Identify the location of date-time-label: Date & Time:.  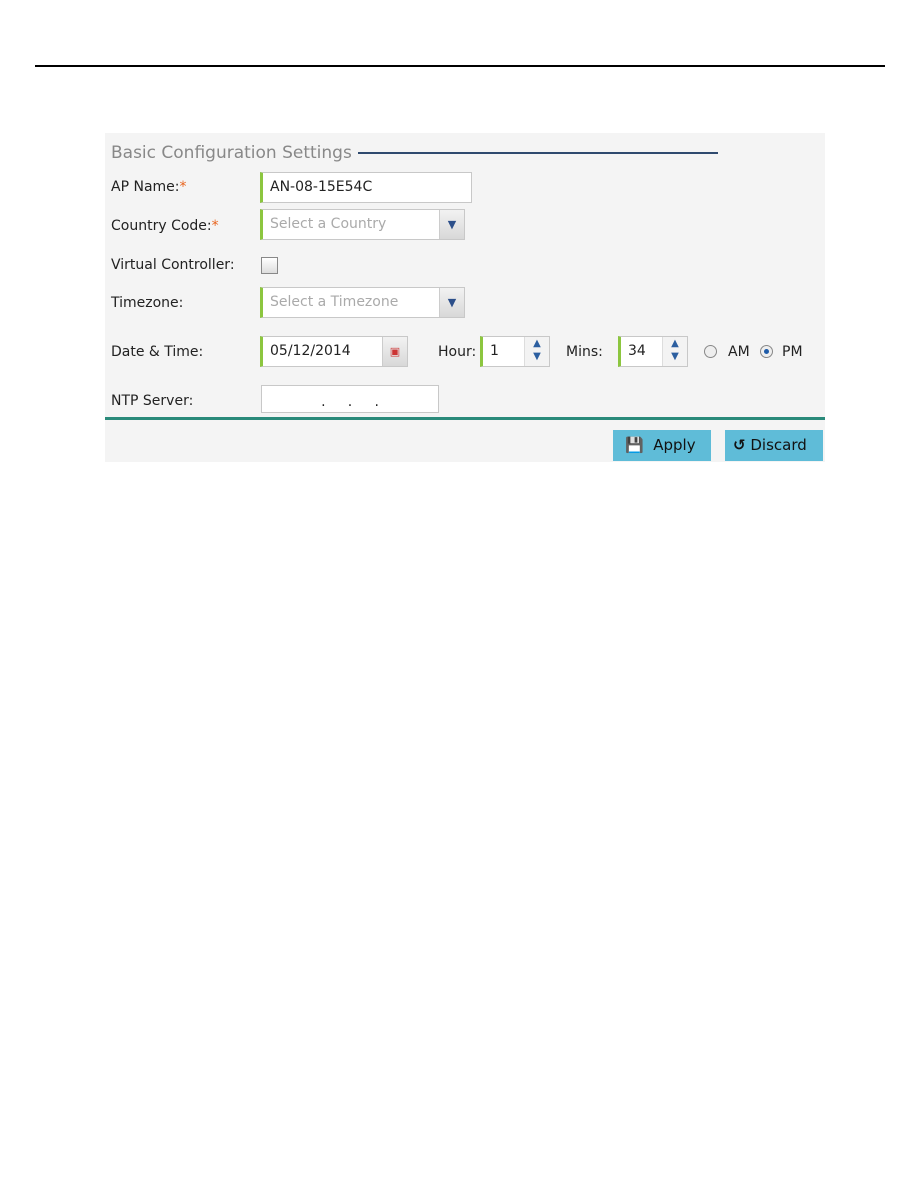
(157, 352).